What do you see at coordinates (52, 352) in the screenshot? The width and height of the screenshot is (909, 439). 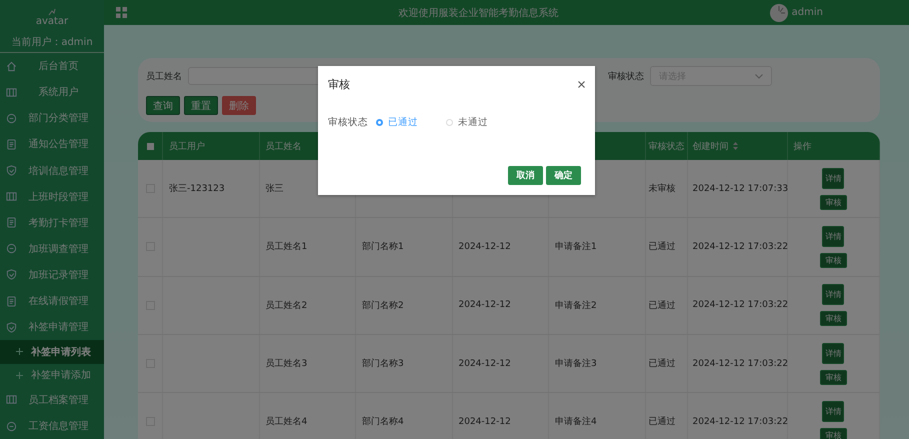 I see `submenu-item: 补签申请列表` at bounding box center [52, 352].